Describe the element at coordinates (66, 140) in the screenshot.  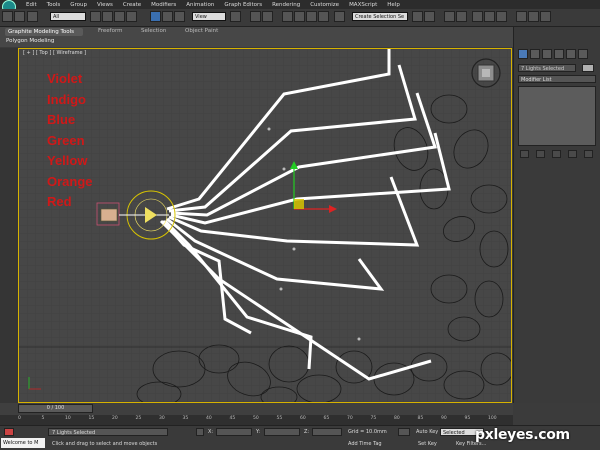
I see `text-green: Green` at that location.